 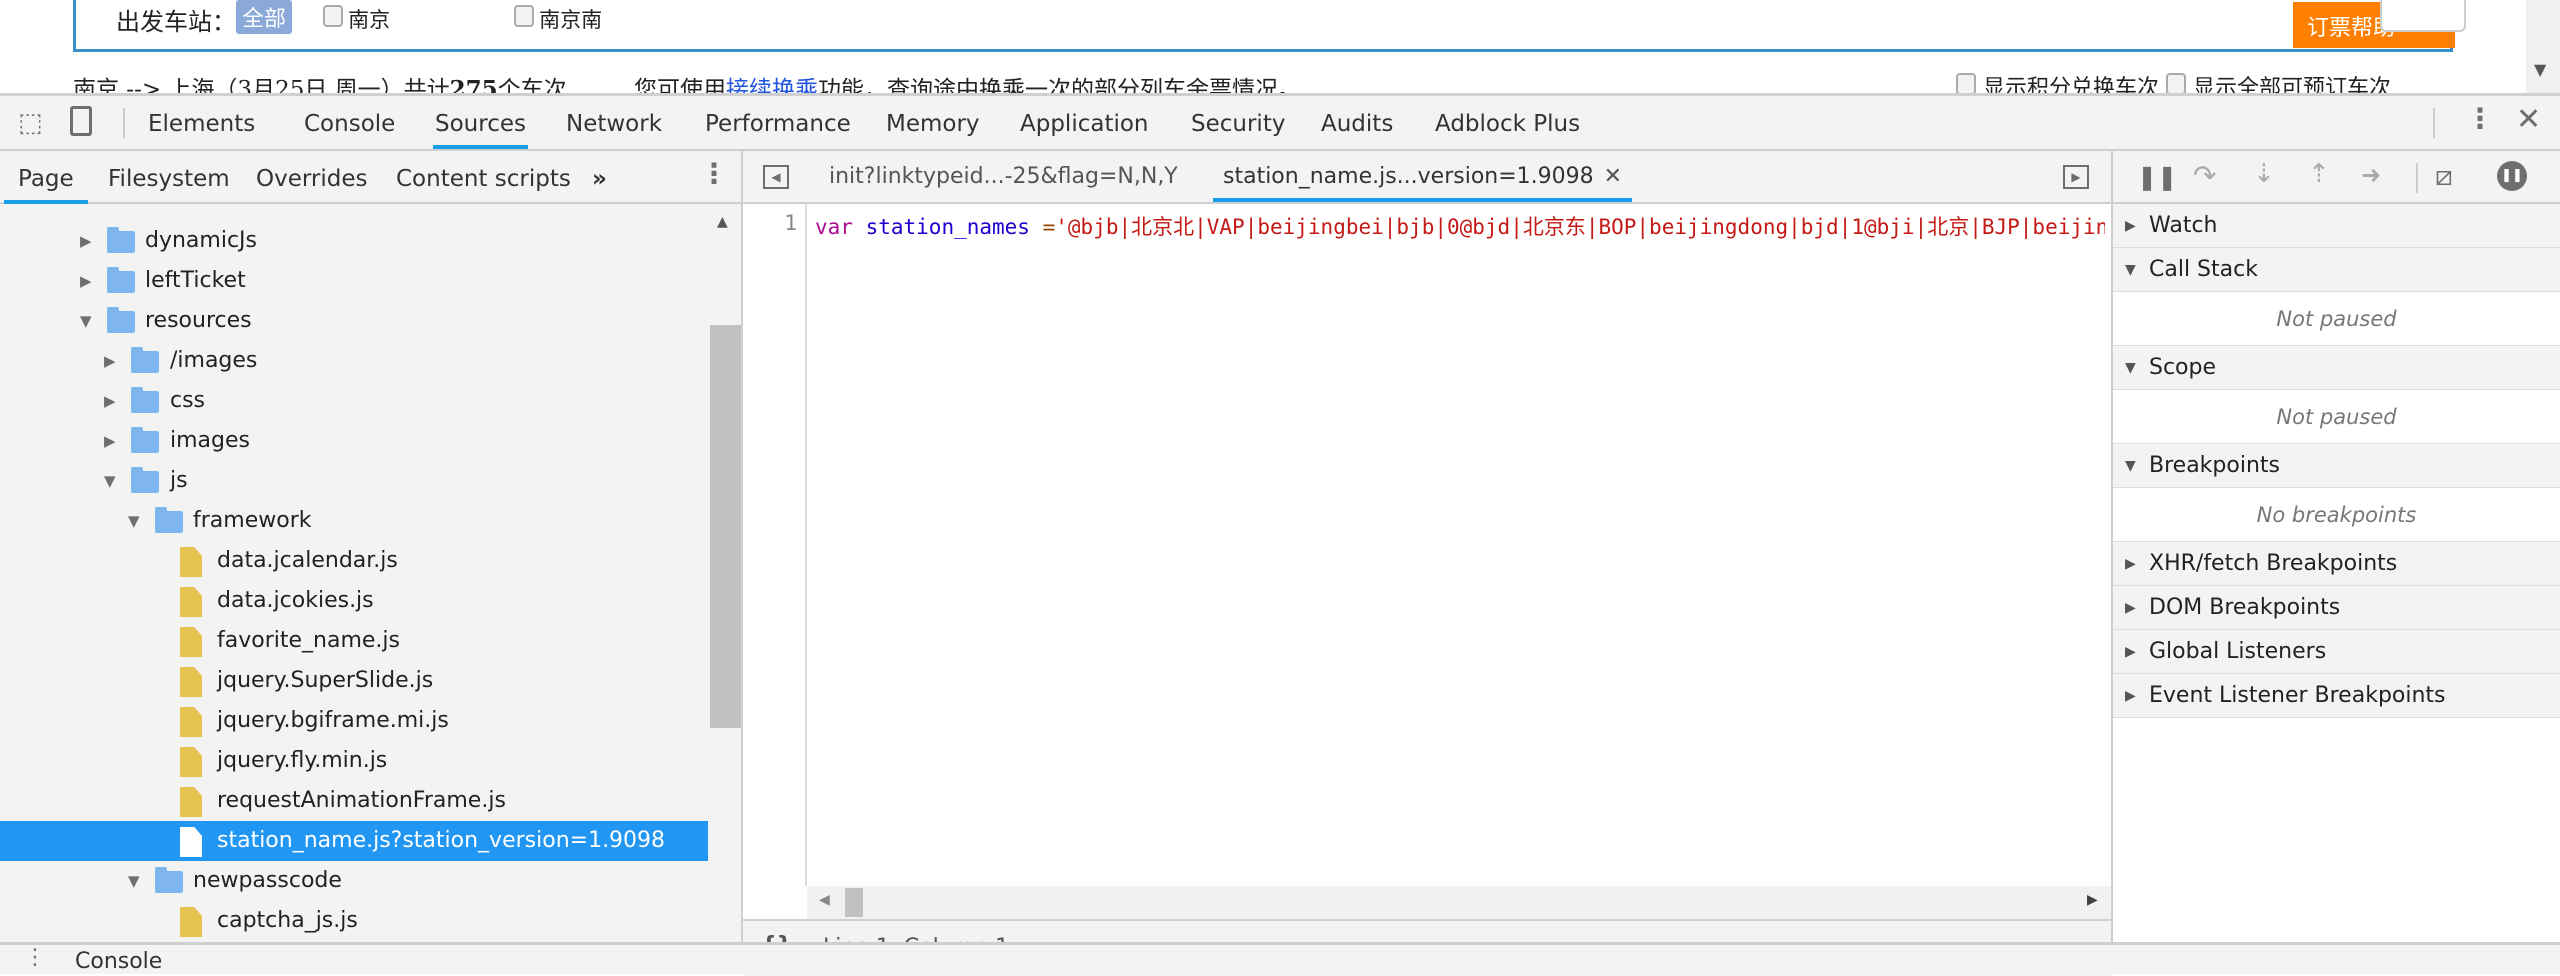 I want to click on navigator-tab-overrides: Overrides, so click(x=312, y=177).